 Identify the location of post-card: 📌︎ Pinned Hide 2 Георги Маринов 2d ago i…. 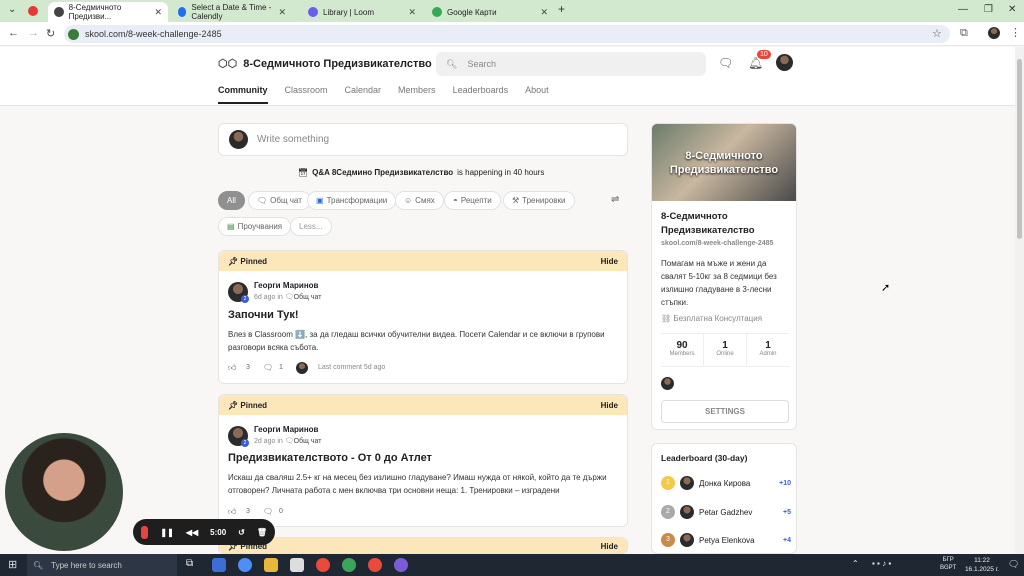
(423, 460).